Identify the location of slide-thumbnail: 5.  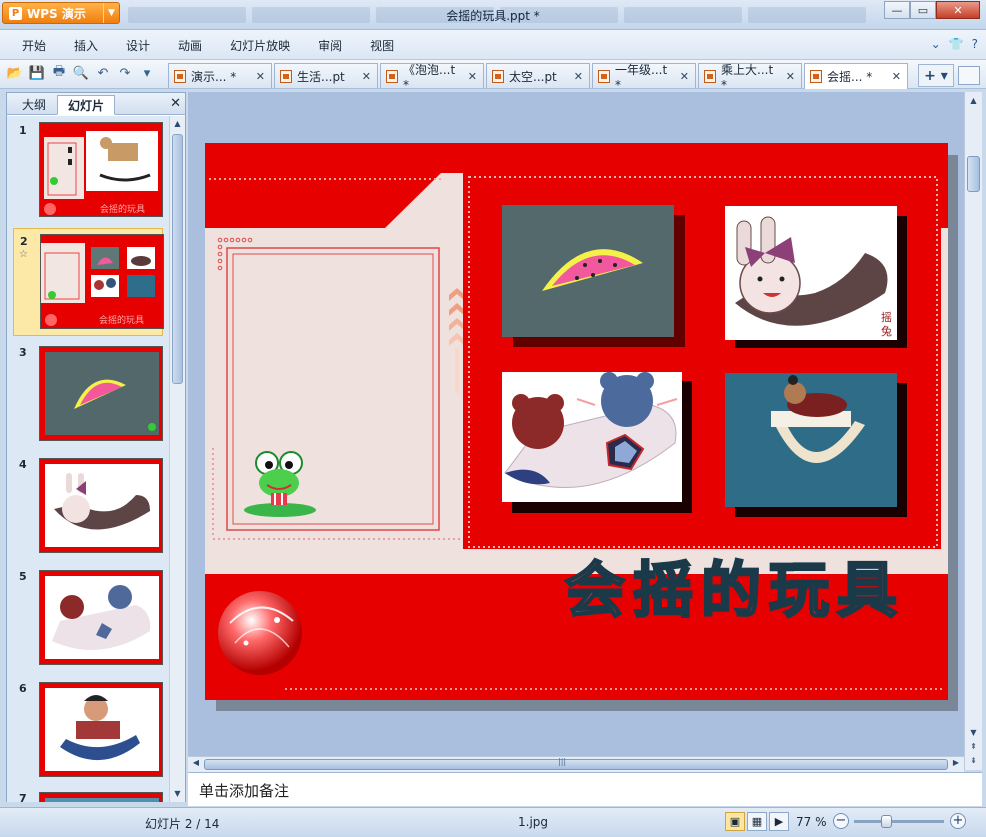
(88, 616).